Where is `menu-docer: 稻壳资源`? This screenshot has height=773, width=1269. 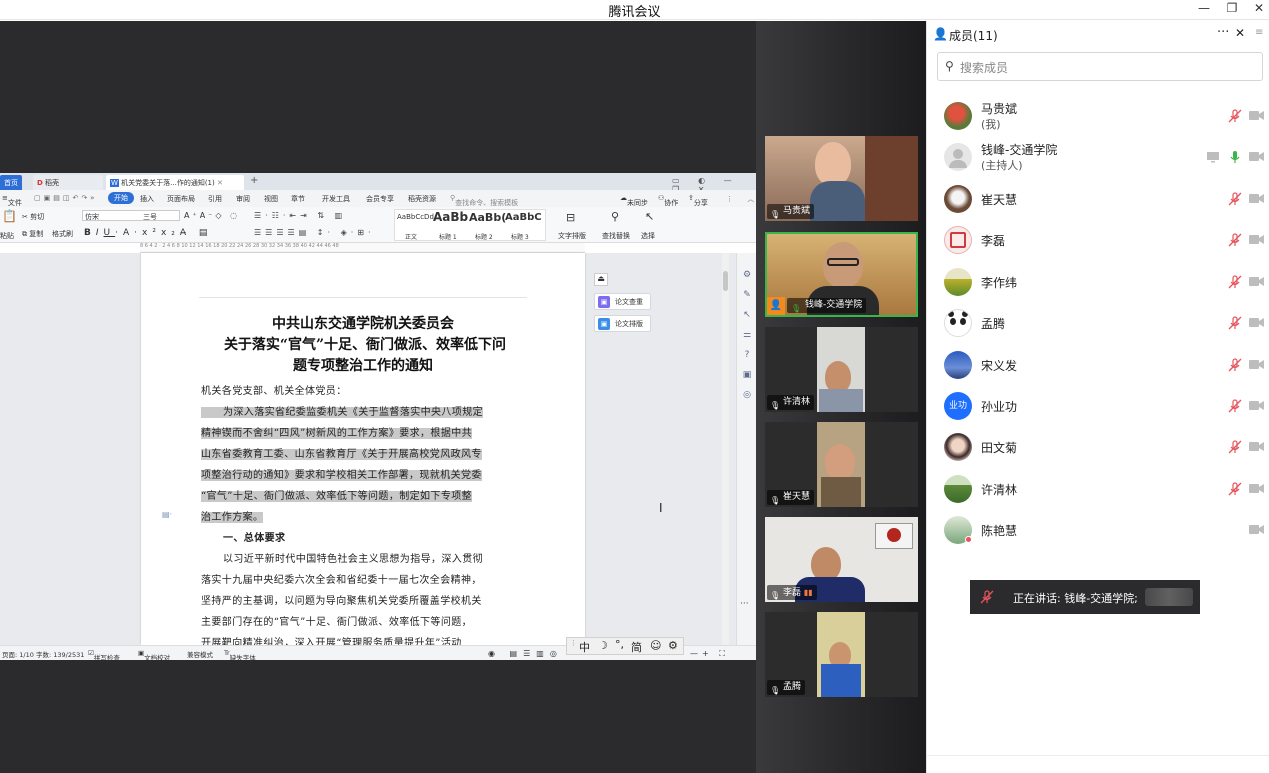 menu-docer: 稻壳资源 is located at coordinates (422, 199).